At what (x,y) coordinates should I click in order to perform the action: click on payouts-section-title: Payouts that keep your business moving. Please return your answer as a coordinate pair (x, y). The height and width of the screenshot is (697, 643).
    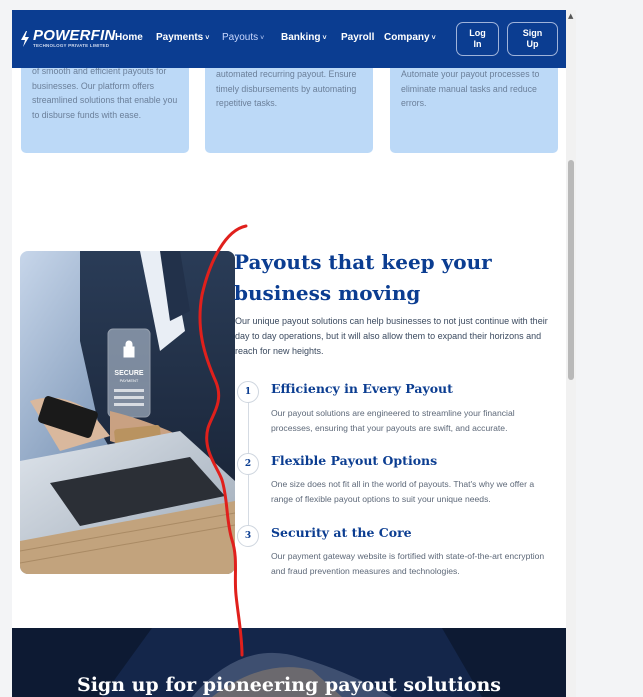
    Looking at the image, I should click on (363, 277).